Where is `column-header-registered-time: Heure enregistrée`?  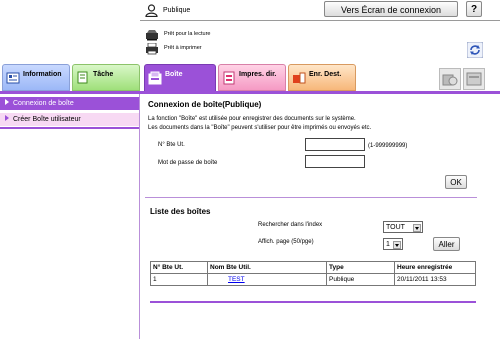
column-header-registered-time: Heure enregistrée is located at coordinates (435, 267).